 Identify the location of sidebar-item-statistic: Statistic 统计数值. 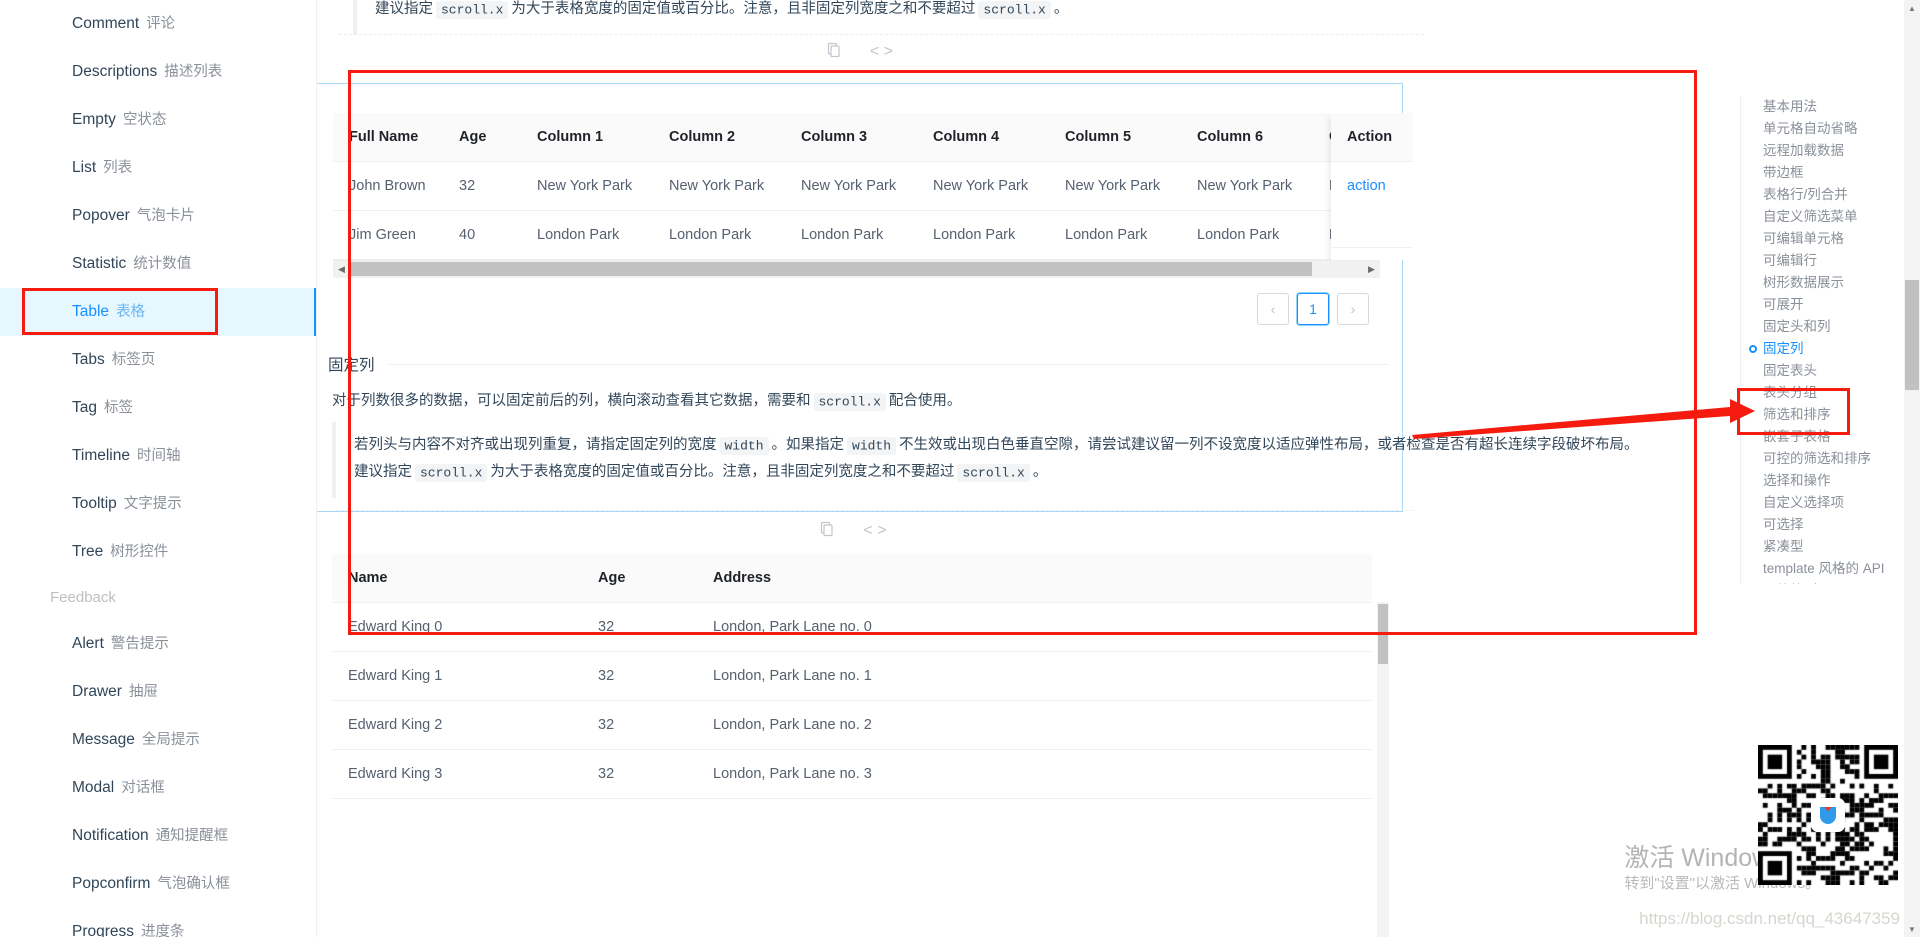
(158, 264).